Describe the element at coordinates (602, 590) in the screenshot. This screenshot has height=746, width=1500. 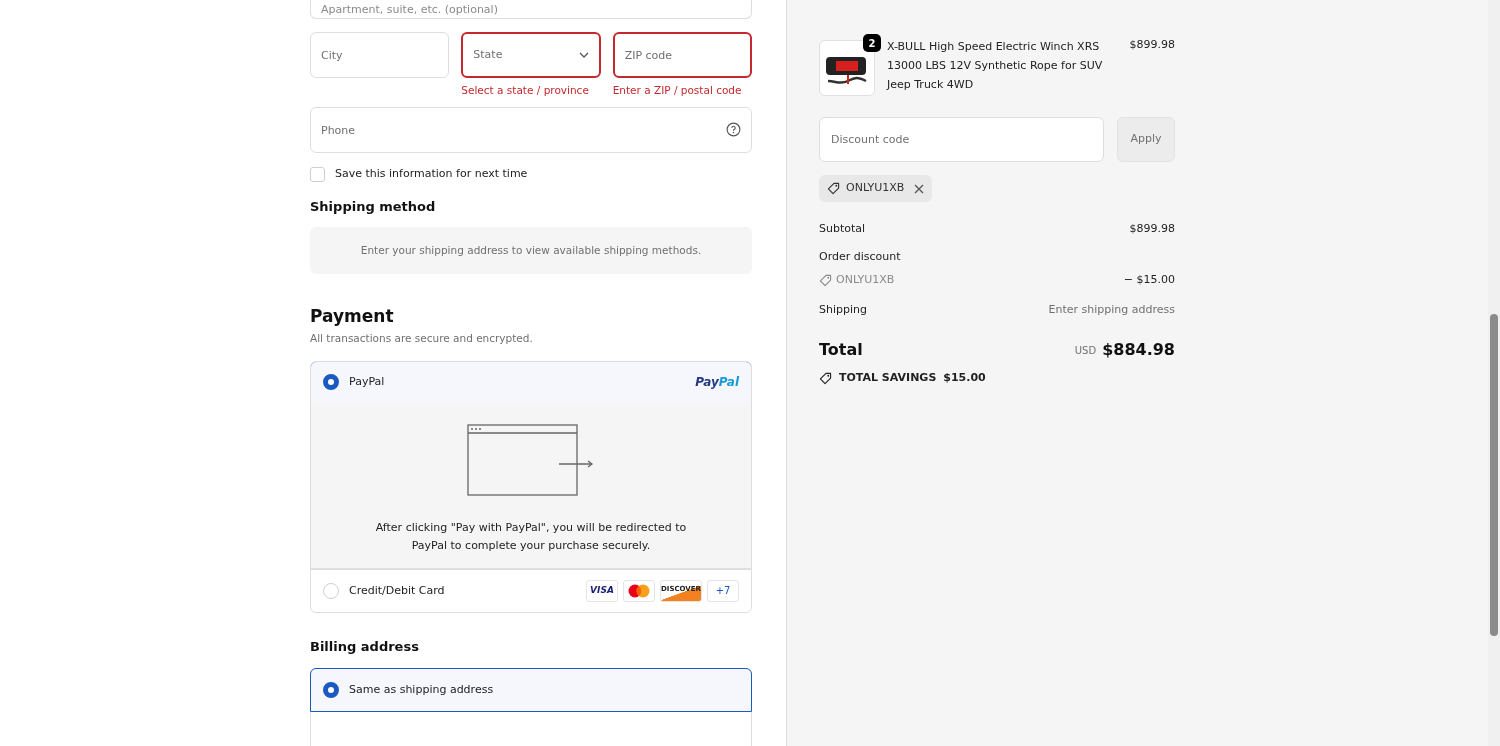
I see `card-brand-logo: VISA` at that location.